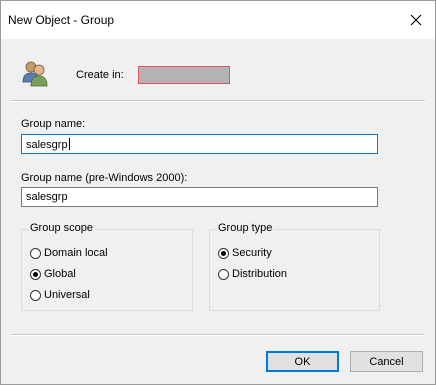  I want to click on create-in-label: Create in:, so click(100, 75).